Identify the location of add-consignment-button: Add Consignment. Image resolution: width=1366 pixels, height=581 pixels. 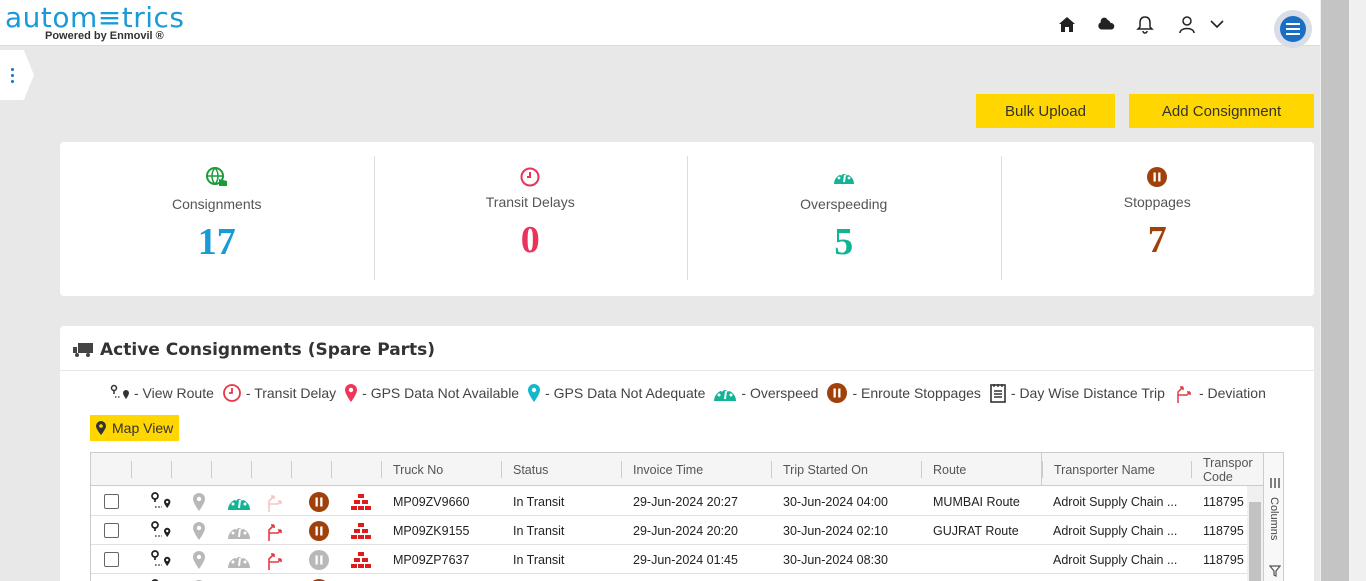
(1221, 111).